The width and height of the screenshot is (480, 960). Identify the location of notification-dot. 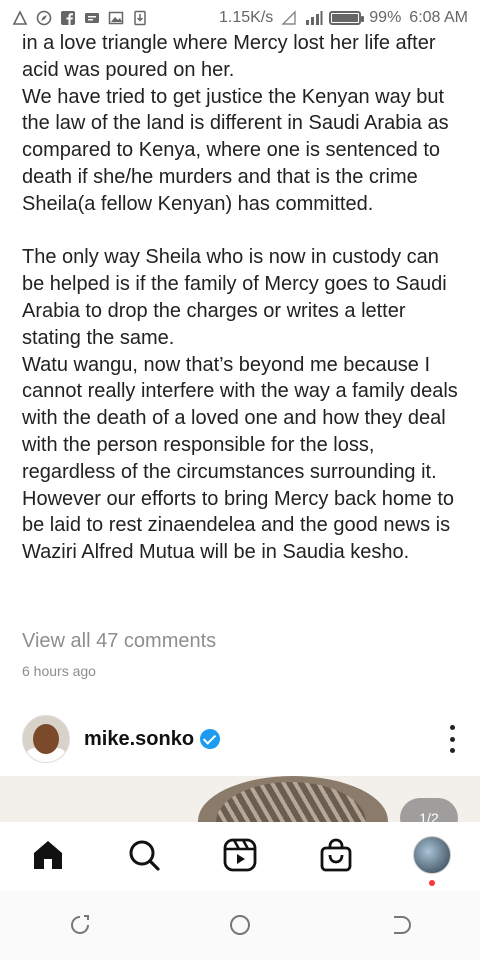
(432, 883).